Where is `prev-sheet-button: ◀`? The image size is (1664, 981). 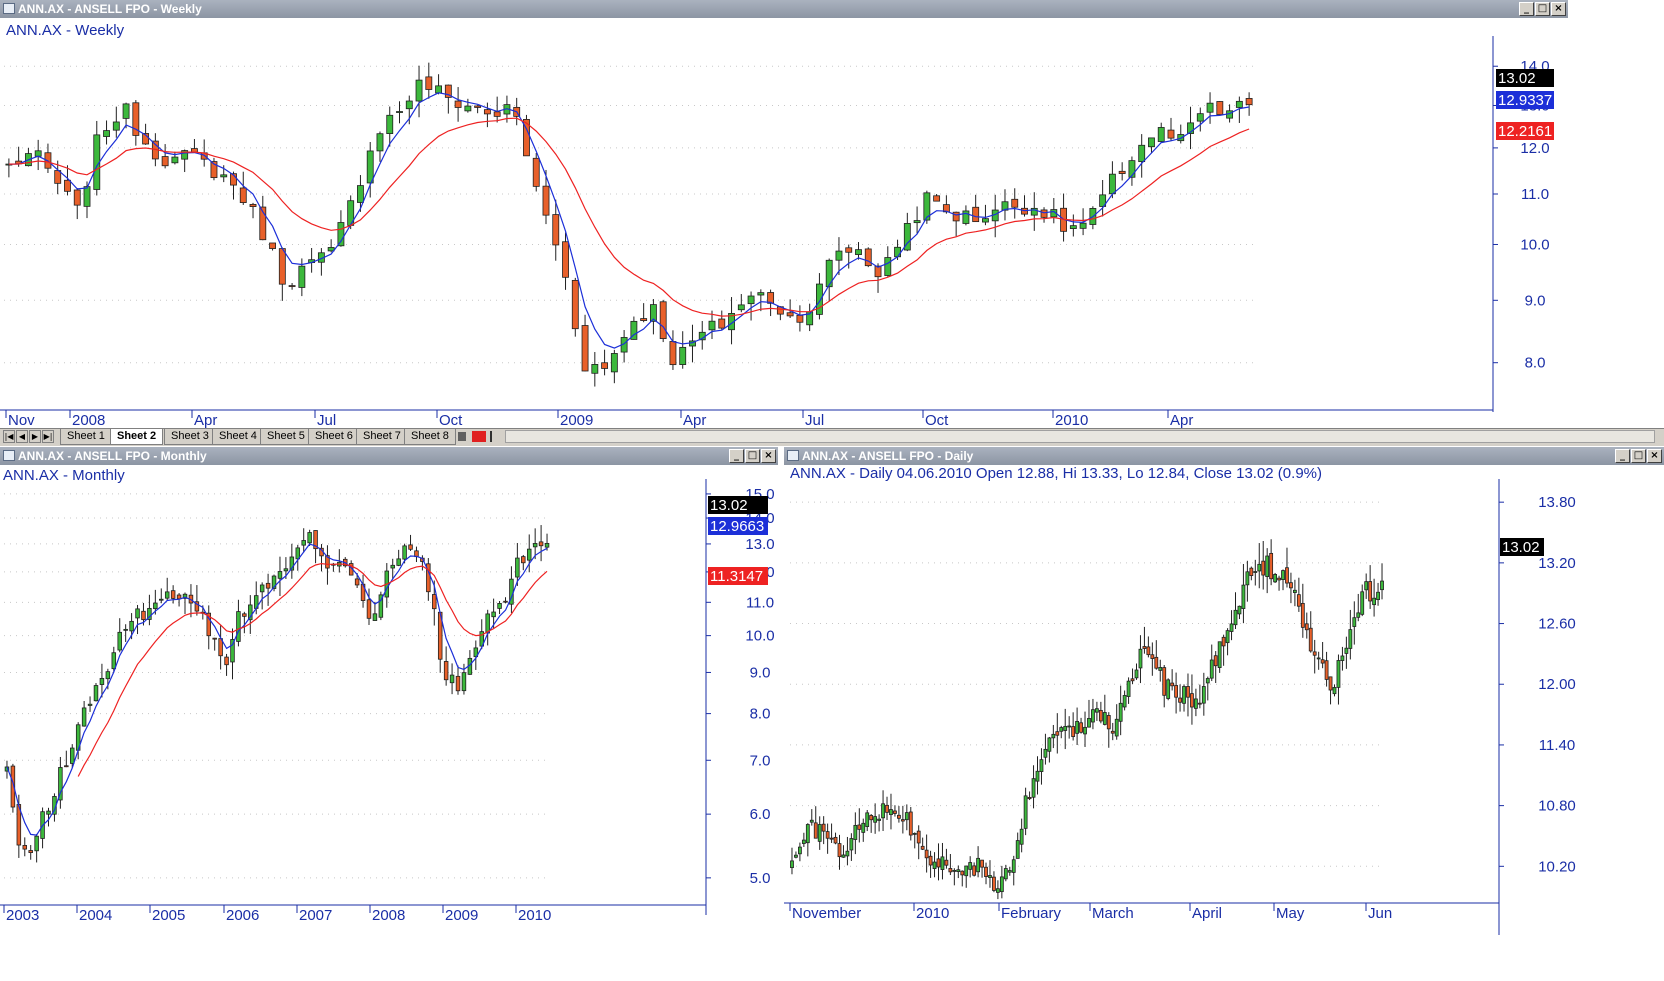
prev-sheet-button: ◀ is located at coordinates (22, 436).